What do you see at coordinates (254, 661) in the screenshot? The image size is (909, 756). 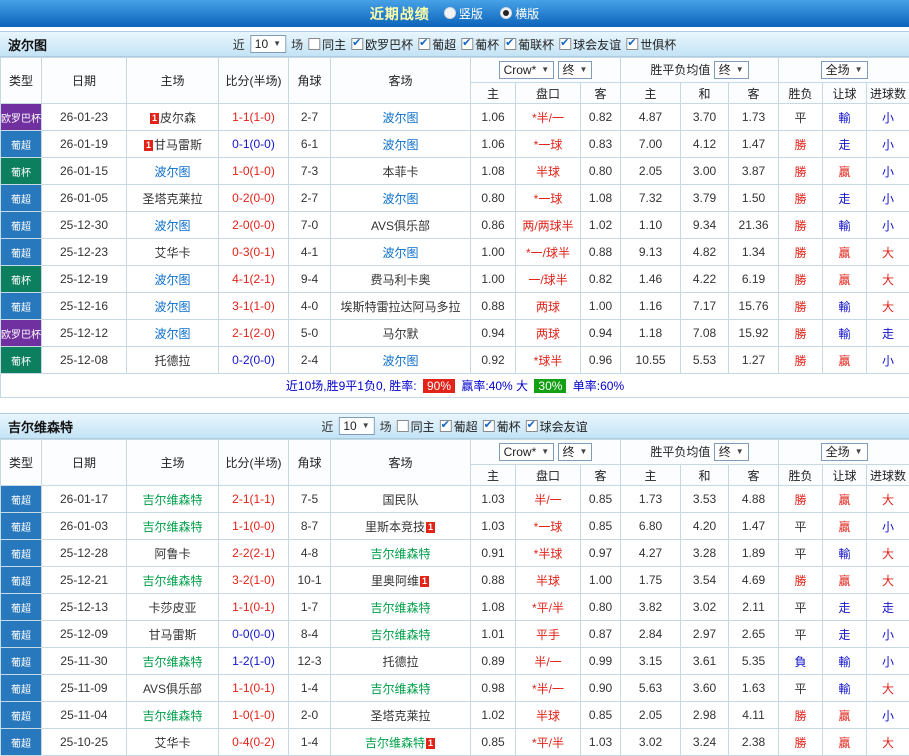 I see `score-cell: 1-2(1-0)` at bounding box center [254, 661].